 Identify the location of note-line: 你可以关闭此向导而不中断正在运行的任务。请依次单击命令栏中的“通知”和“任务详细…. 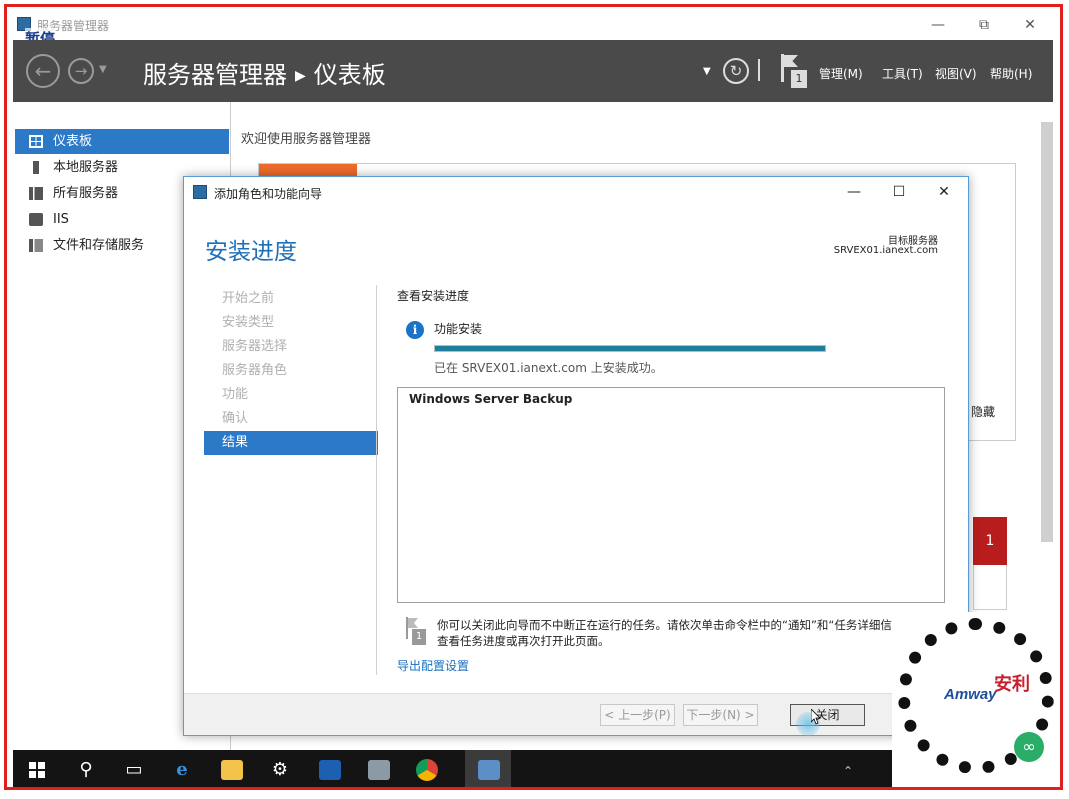
(685, 625).